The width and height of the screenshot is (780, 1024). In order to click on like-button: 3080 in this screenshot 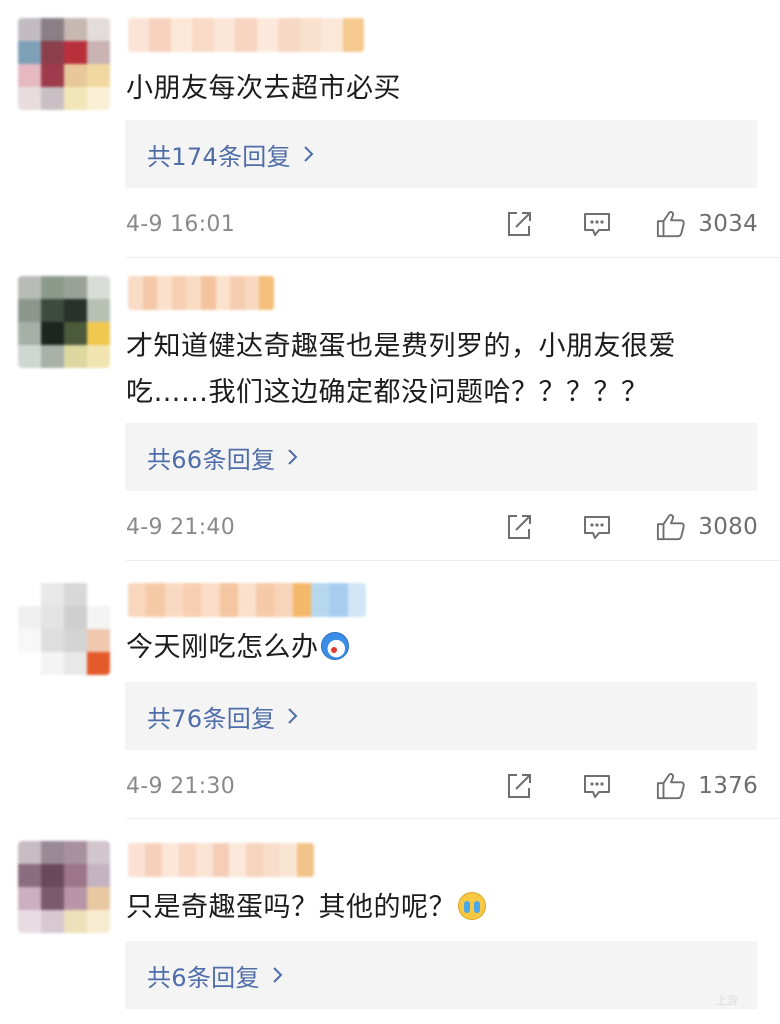, I will do `click(707, 527)`.